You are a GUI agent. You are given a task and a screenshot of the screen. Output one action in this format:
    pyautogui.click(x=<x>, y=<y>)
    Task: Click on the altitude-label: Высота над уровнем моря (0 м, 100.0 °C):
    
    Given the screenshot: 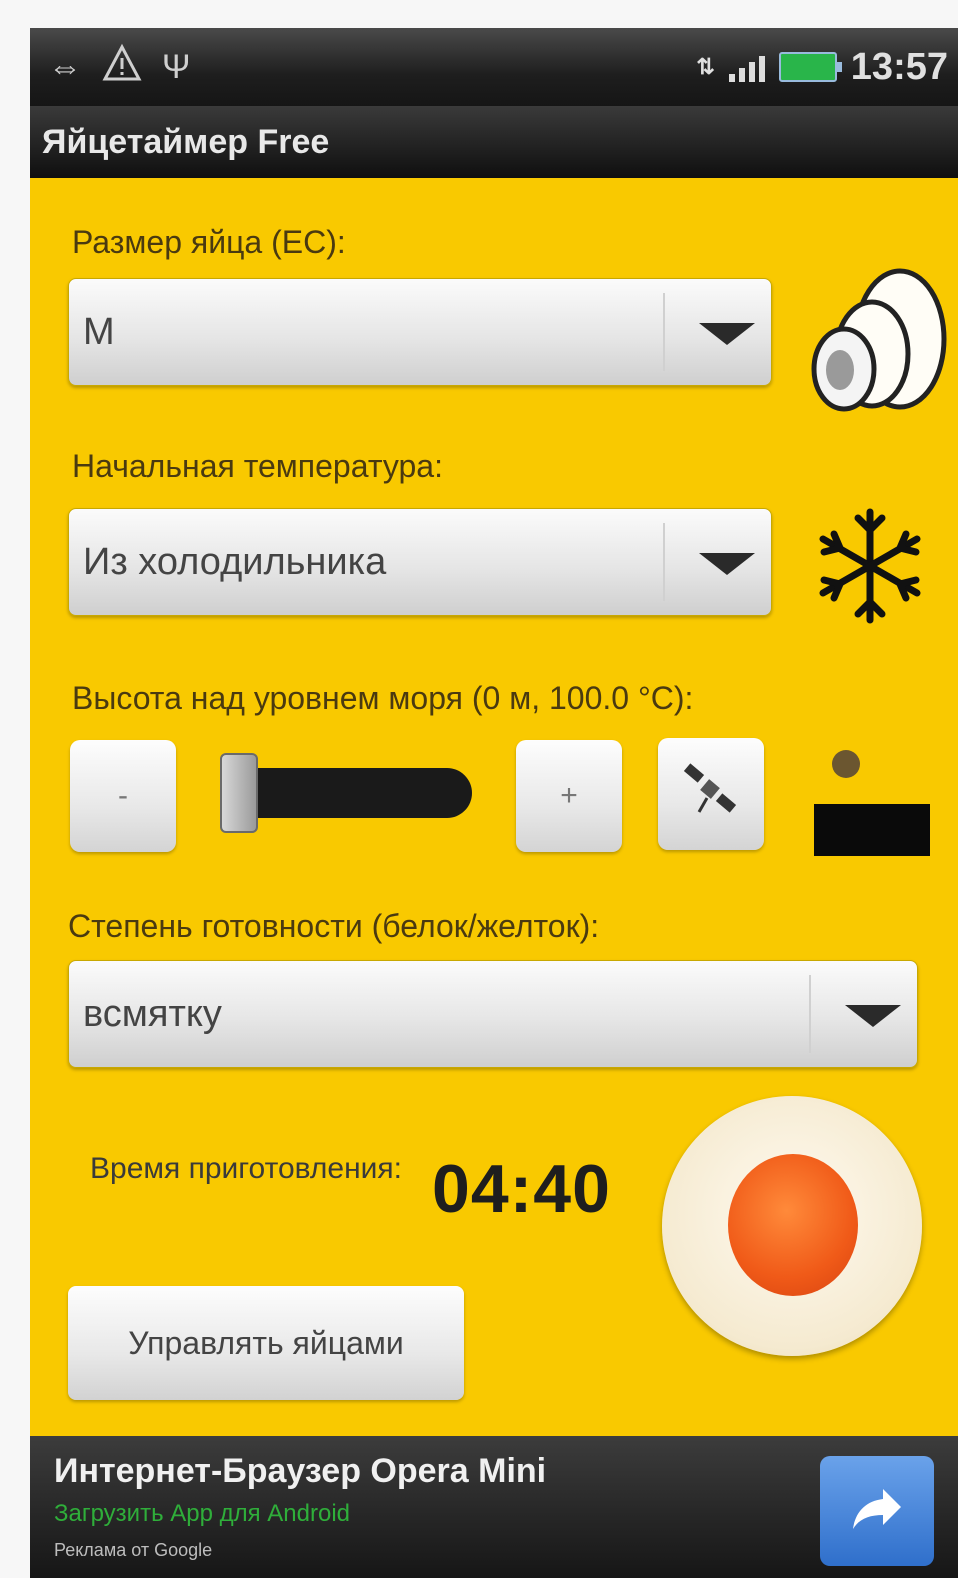 What is the action you would take?
    pyautogui.click(x=383, y=698)
    